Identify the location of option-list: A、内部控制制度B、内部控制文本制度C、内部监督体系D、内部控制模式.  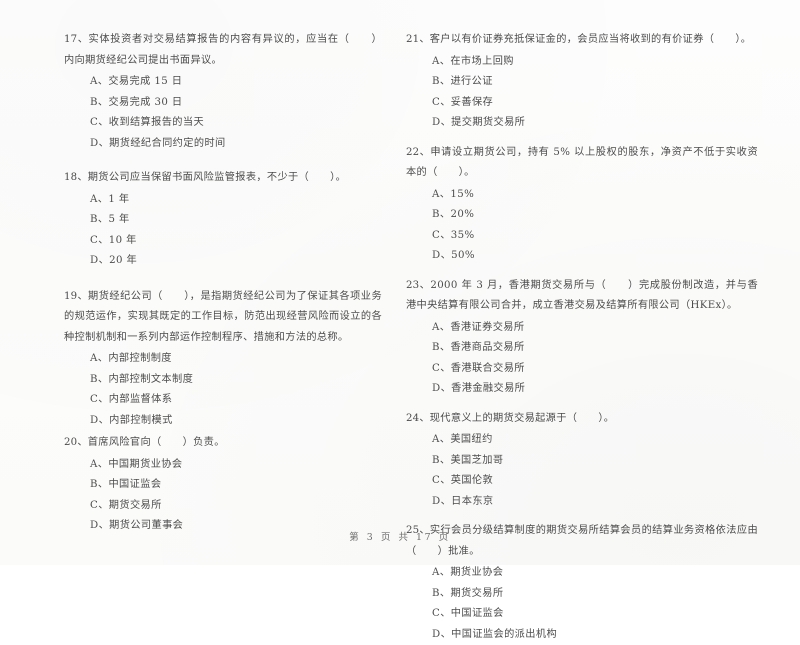
(223, 390).